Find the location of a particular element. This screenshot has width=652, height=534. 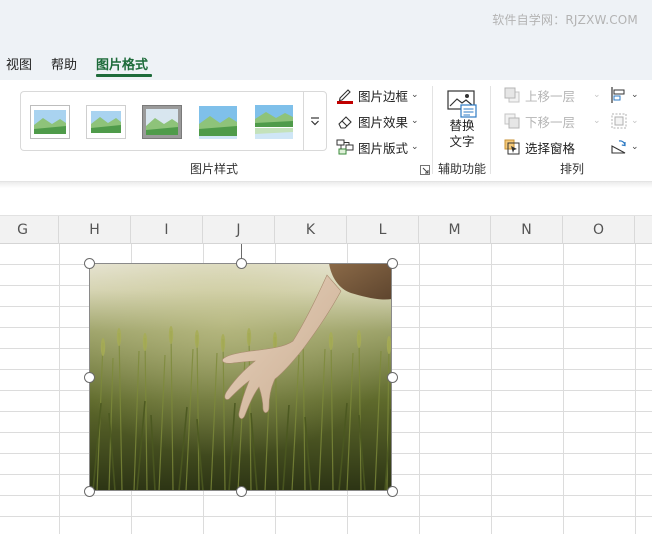

eraser-effects-icon is located at coordinates (345, 121).